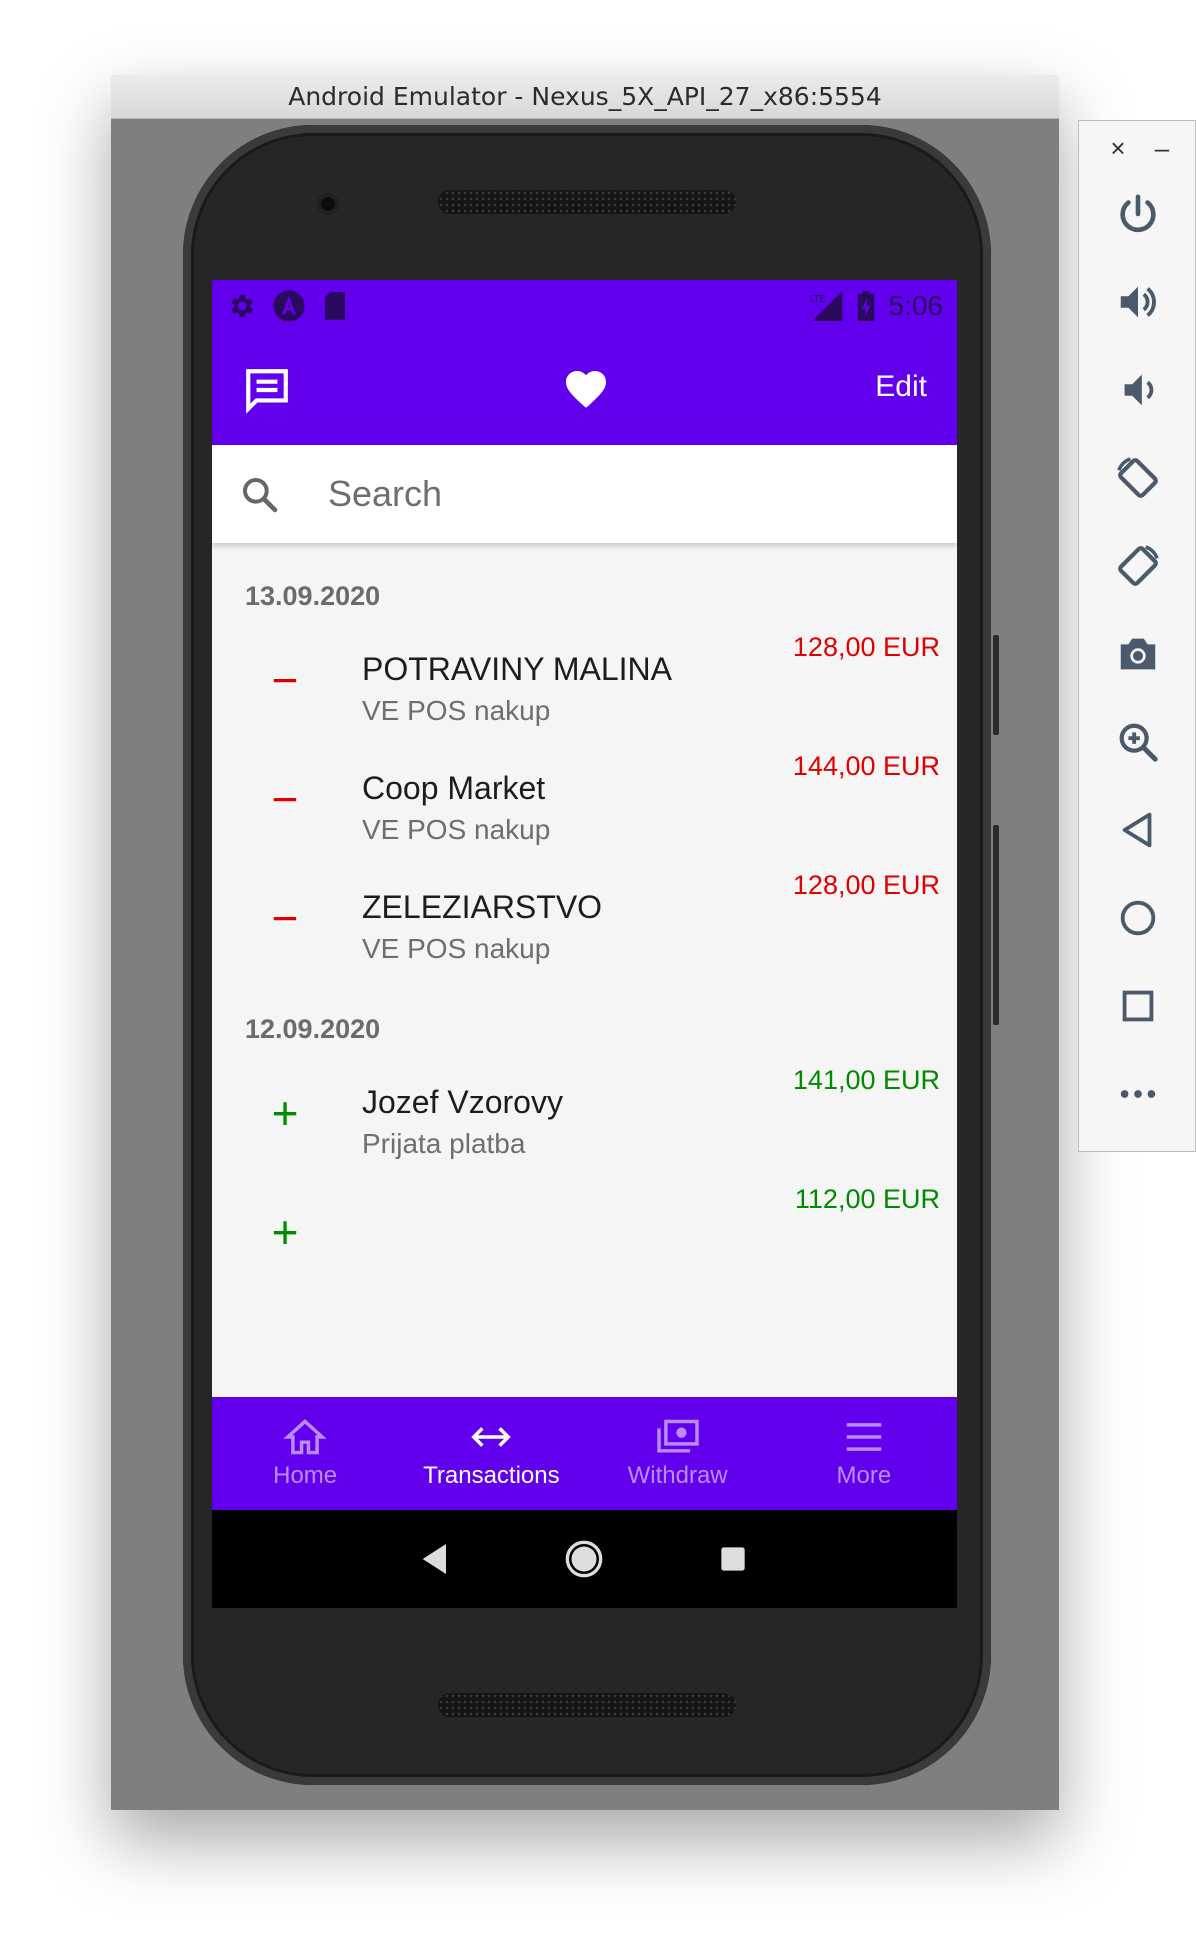 This screenshot has height=1958, width=1196. What do you see at coordinates (436, 1559) in the screenshot?
I see `android-back-icon` at bounding box center [436, 1559].